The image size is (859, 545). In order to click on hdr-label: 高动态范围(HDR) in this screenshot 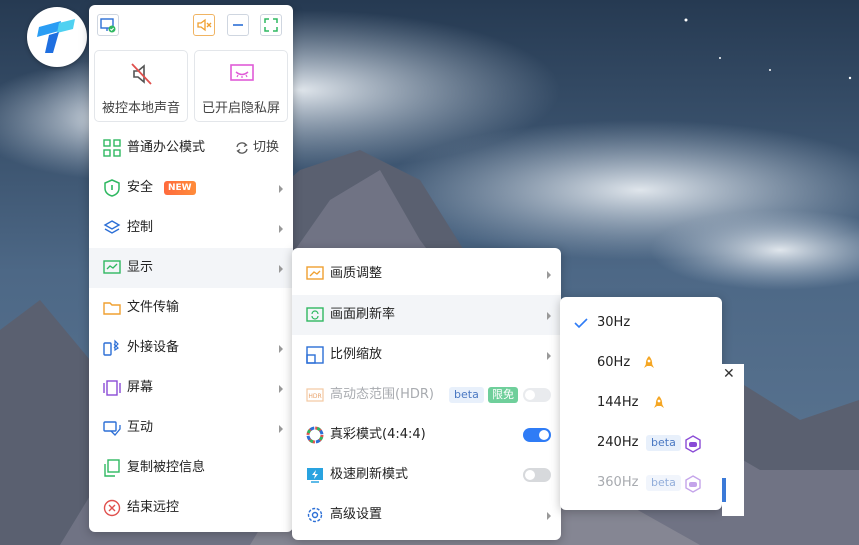, I will do `click(382, 394)`.